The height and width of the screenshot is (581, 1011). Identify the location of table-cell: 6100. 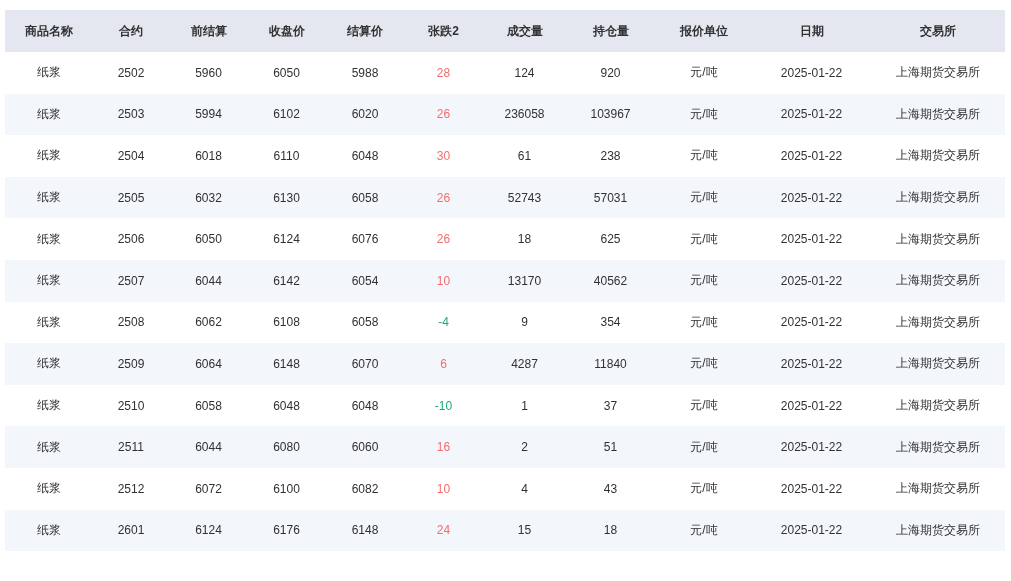
(286, 488).